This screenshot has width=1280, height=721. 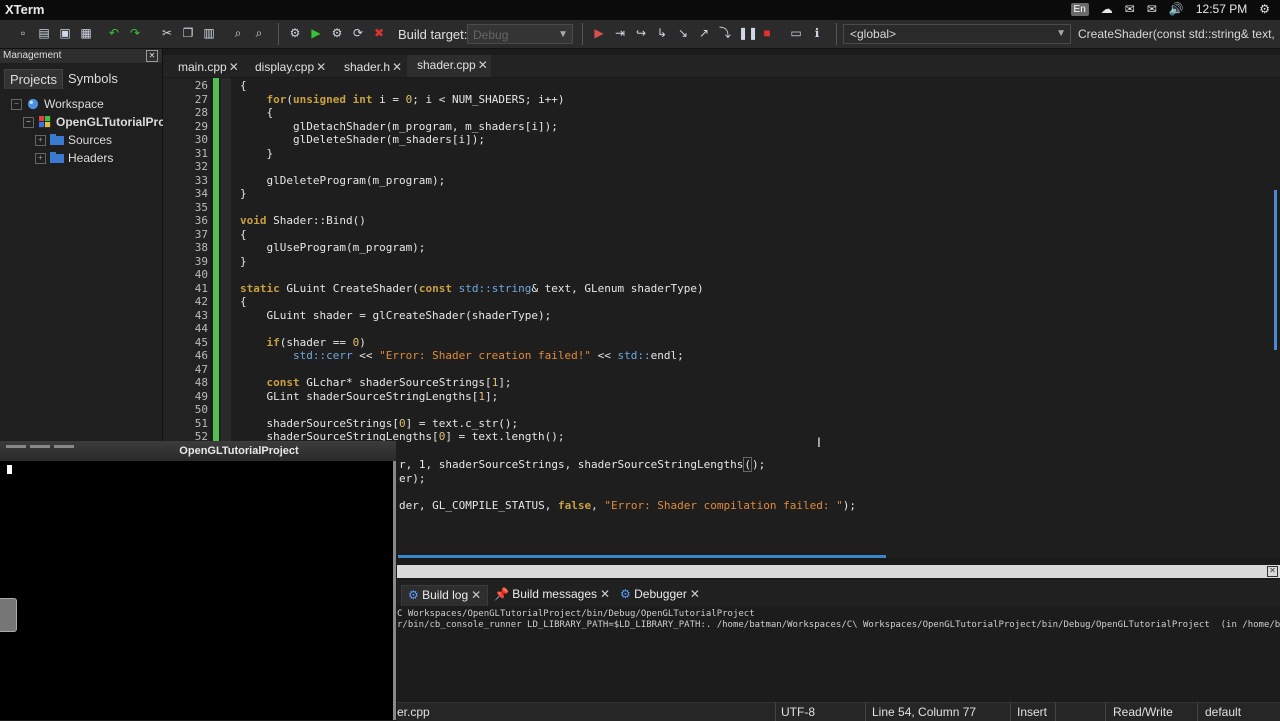 What do you see at coordinates (90, 140) in the screenshot?
I see `tree-label: Sources` at bounding box center [90, 140].